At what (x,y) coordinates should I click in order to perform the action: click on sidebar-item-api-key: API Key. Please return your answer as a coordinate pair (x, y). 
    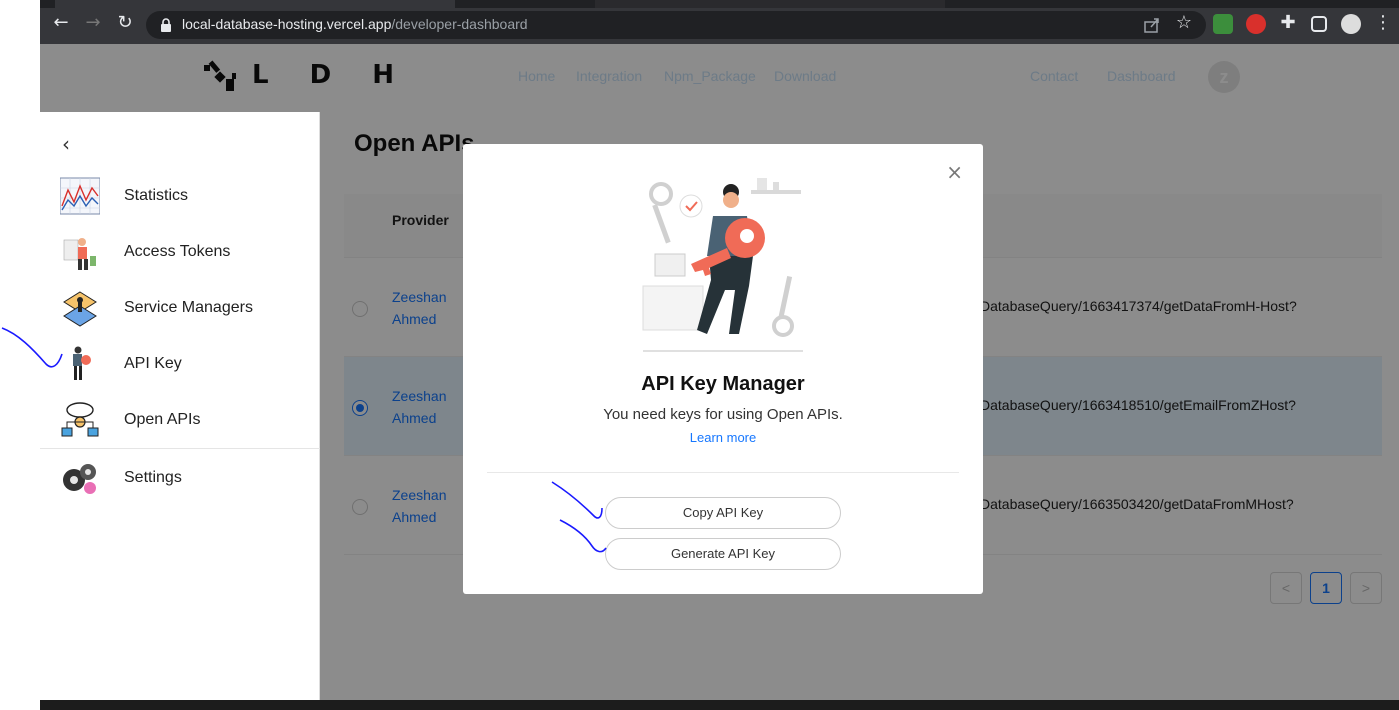
    Looking at the image, I should click on (180, 364).